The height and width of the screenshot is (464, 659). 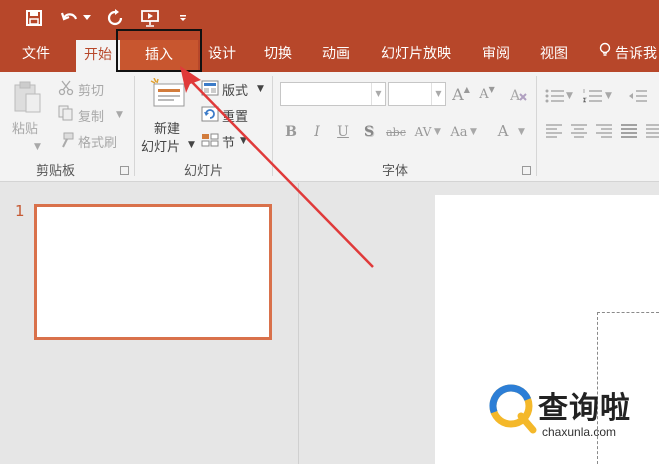 I want to click on watermark-logo-icon, so click(x=513, y=411).